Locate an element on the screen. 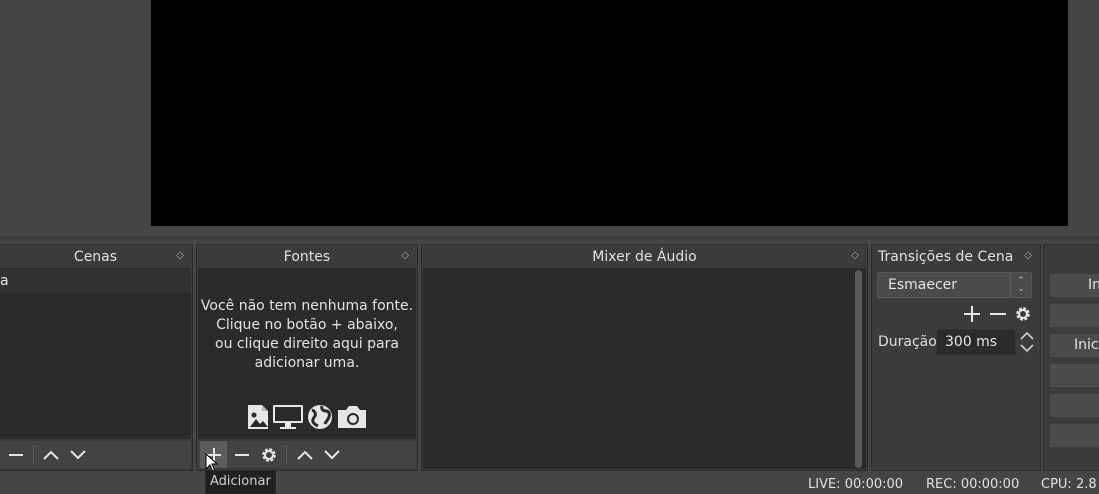 Image resolution: width=1099 pixels, height=494 pixels. empty-line: adicionar uma. is located at coordinates (307, 363).